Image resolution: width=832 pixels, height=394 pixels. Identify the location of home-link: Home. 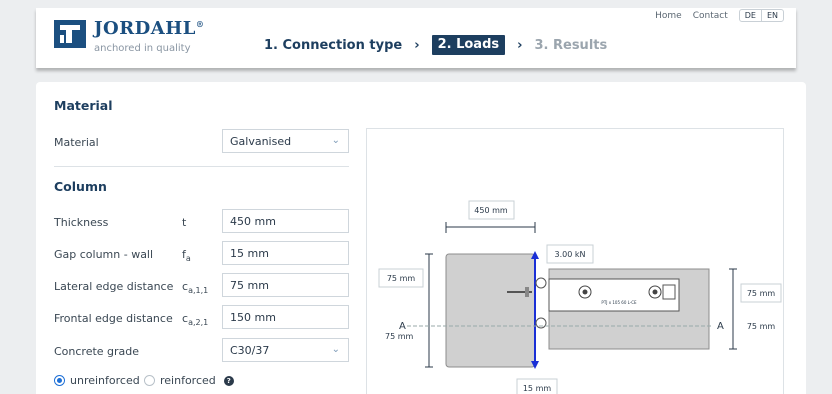
(668, 16).